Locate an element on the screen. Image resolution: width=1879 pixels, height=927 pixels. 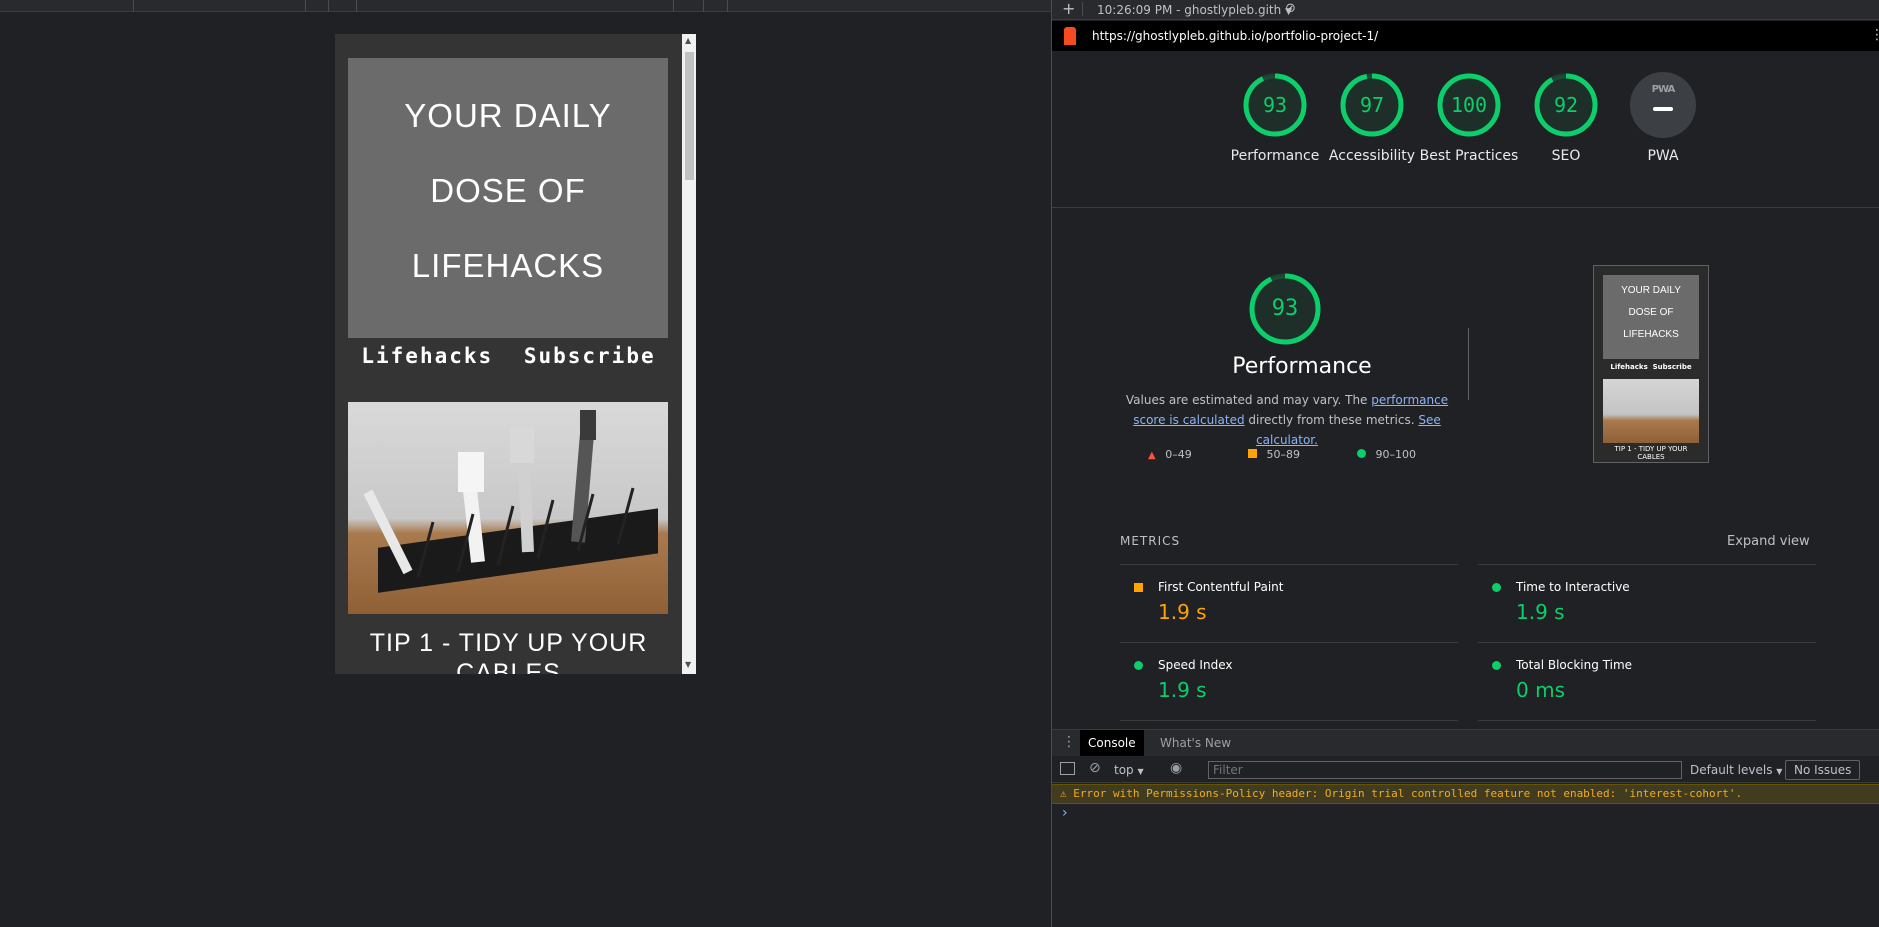
pwa-badge is located at coordinates (1663, 105).